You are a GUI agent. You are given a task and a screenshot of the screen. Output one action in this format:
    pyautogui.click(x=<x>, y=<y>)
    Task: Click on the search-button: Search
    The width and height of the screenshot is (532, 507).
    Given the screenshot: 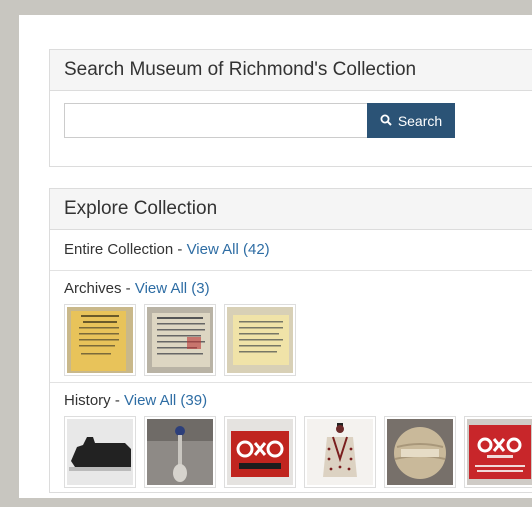 What is the action you would take?
    pyautogui.click(x=411, y=120)
    